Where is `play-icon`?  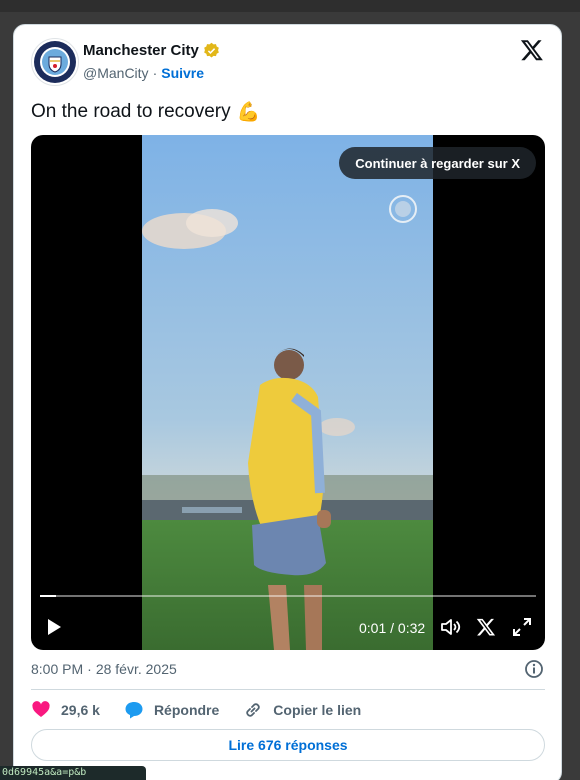
play-icon is located at coordinates (54, 627).